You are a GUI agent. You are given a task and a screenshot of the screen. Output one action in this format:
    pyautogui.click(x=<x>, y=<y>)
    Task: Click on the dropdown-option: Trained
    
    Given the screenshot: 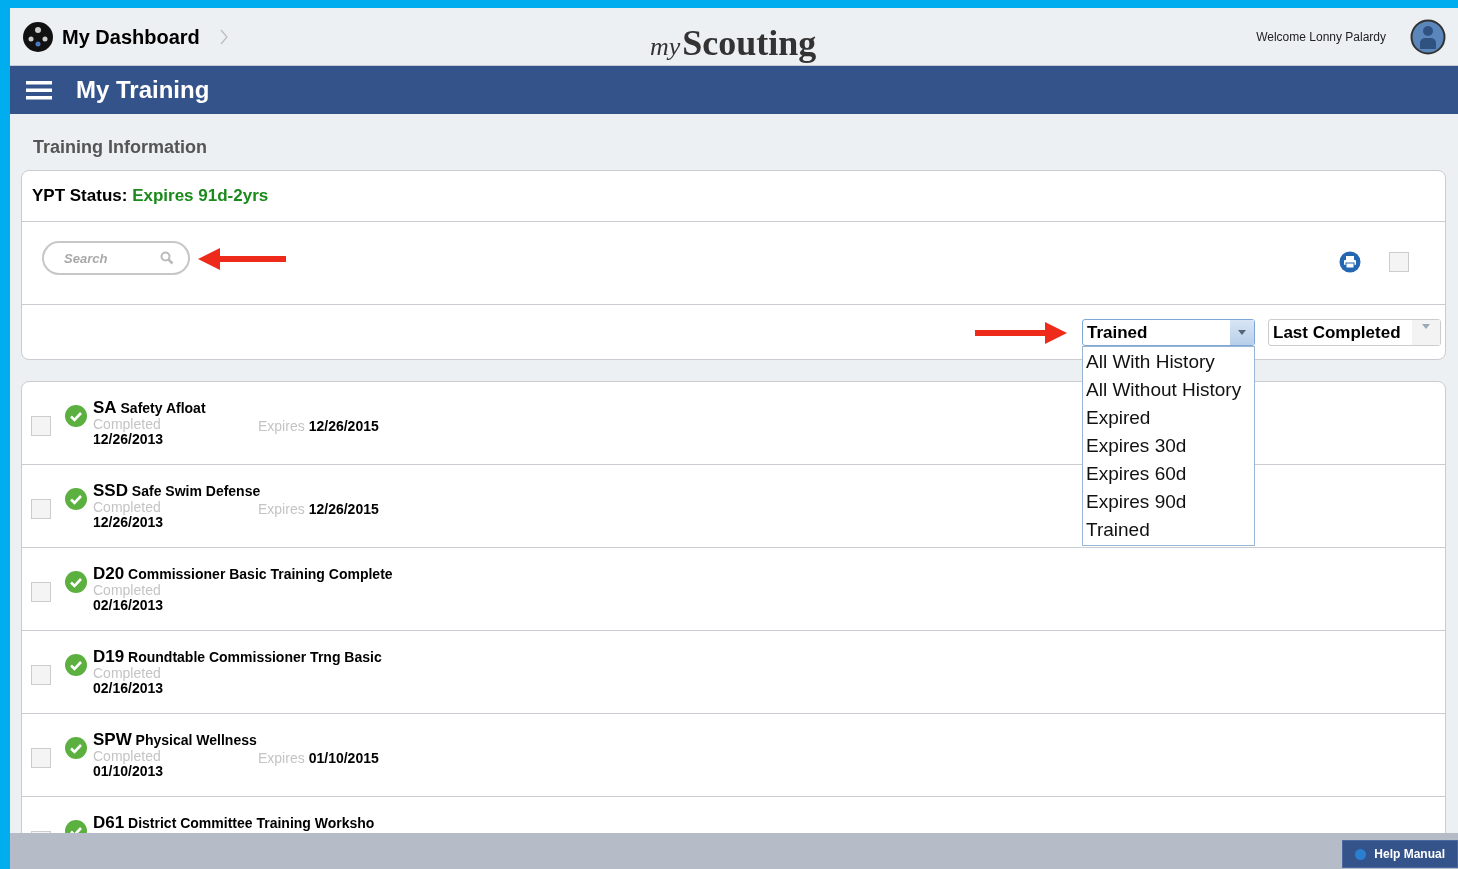 What is the action you would take?
    pyautogui.click(x=1168, y=530)
    